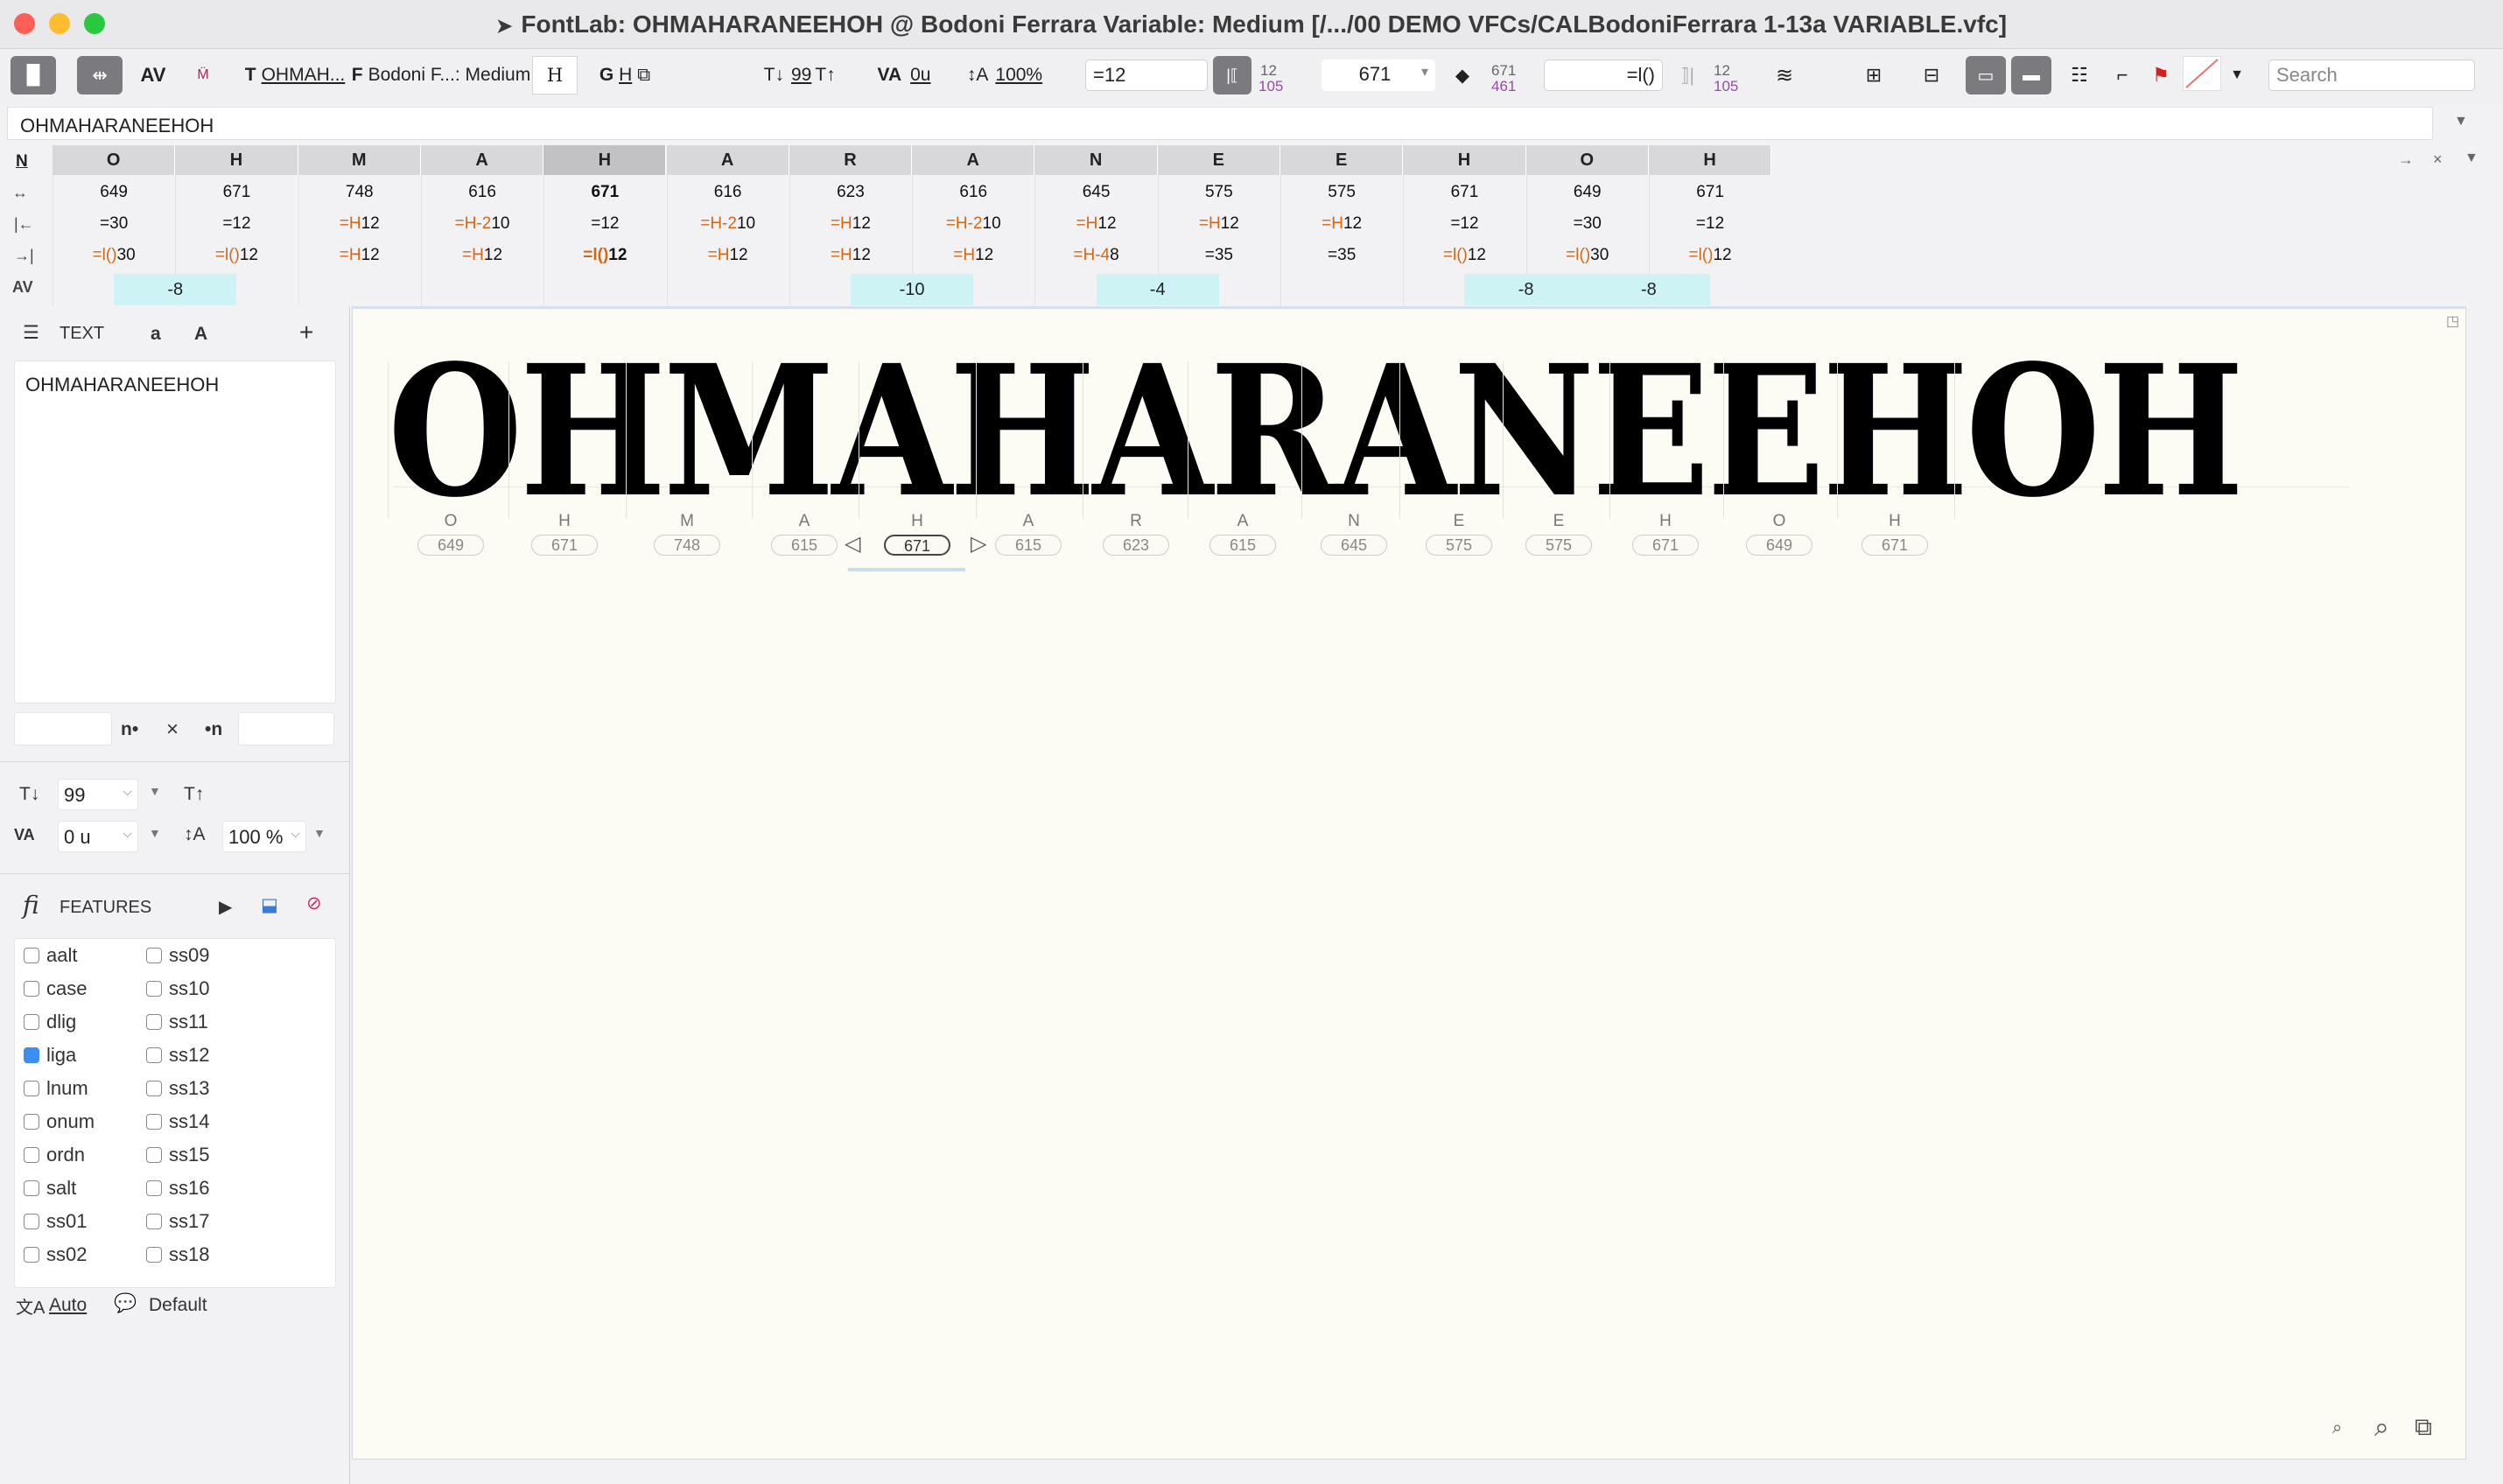  I want to click on next-glyph-arrow-icon: ▷, so click(978, 543).